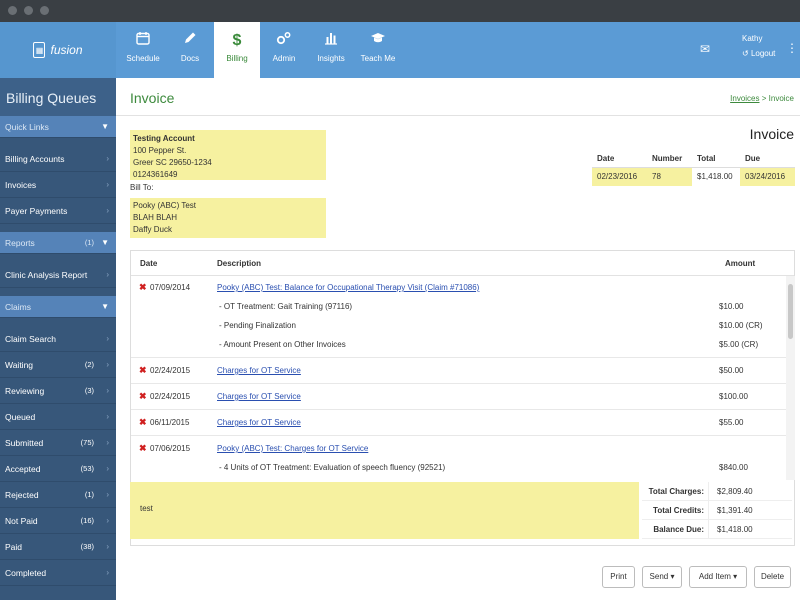 This screenshot has width=800, height=600. Describe the element at coordinates (733, 467) in the screenshot. I see `item-amount: $840.00` at that location.